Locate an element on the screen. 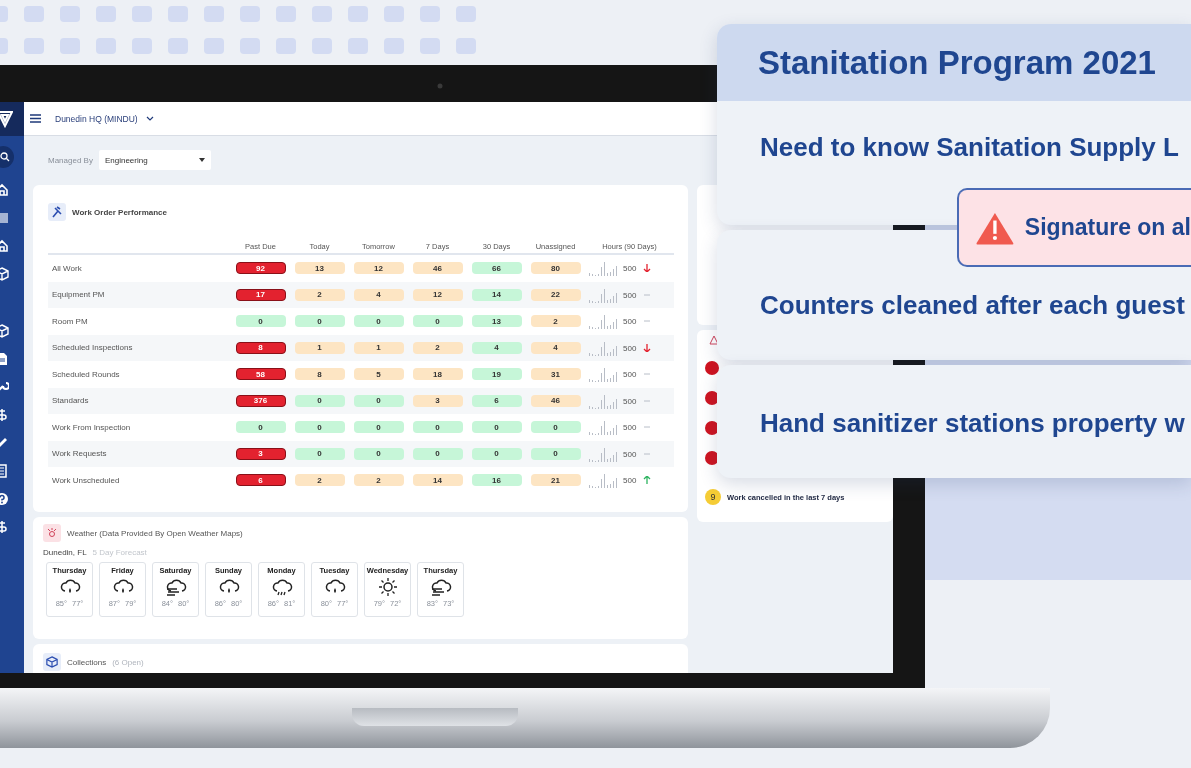 This screenshot has height=768, width=1191. logo-icon is located at coordinates (6, 119).